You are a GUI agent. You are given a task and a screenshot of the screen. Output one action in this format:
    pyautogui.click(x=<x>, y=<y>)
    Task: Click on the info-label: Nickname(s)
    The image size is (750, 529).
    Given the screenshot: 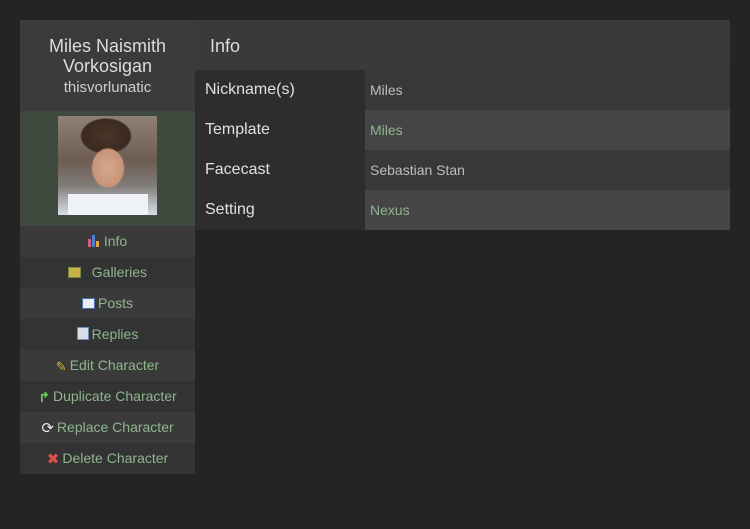 What is the action you would take?
    pyautogui.click(x=280, y=90)
    